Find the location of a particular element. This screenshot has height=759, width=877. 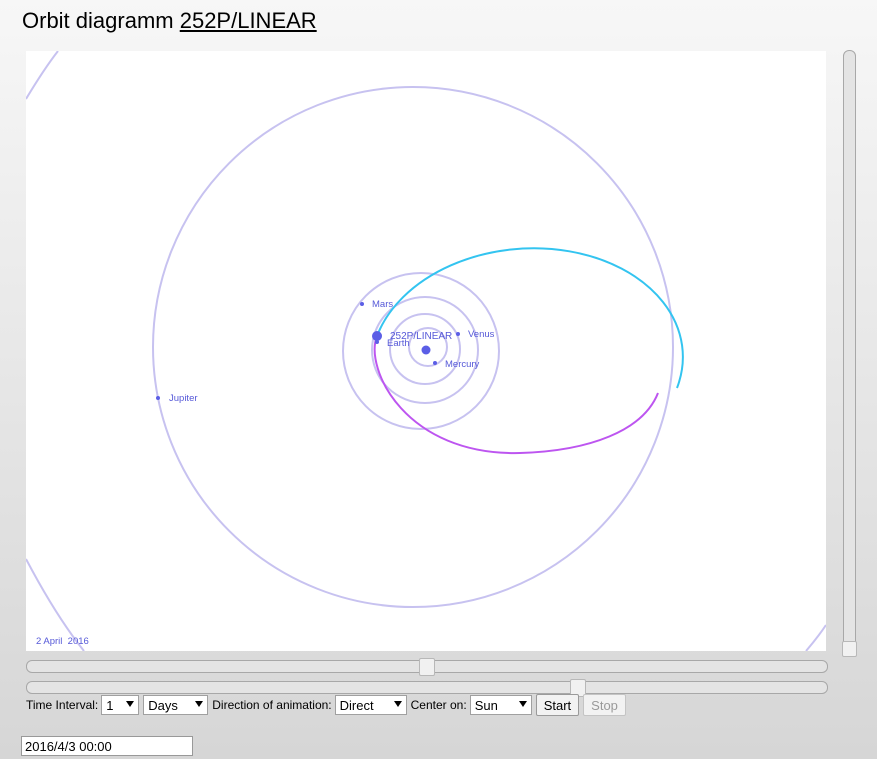

time-unit-select: Days is located at coordinates (176, 705).